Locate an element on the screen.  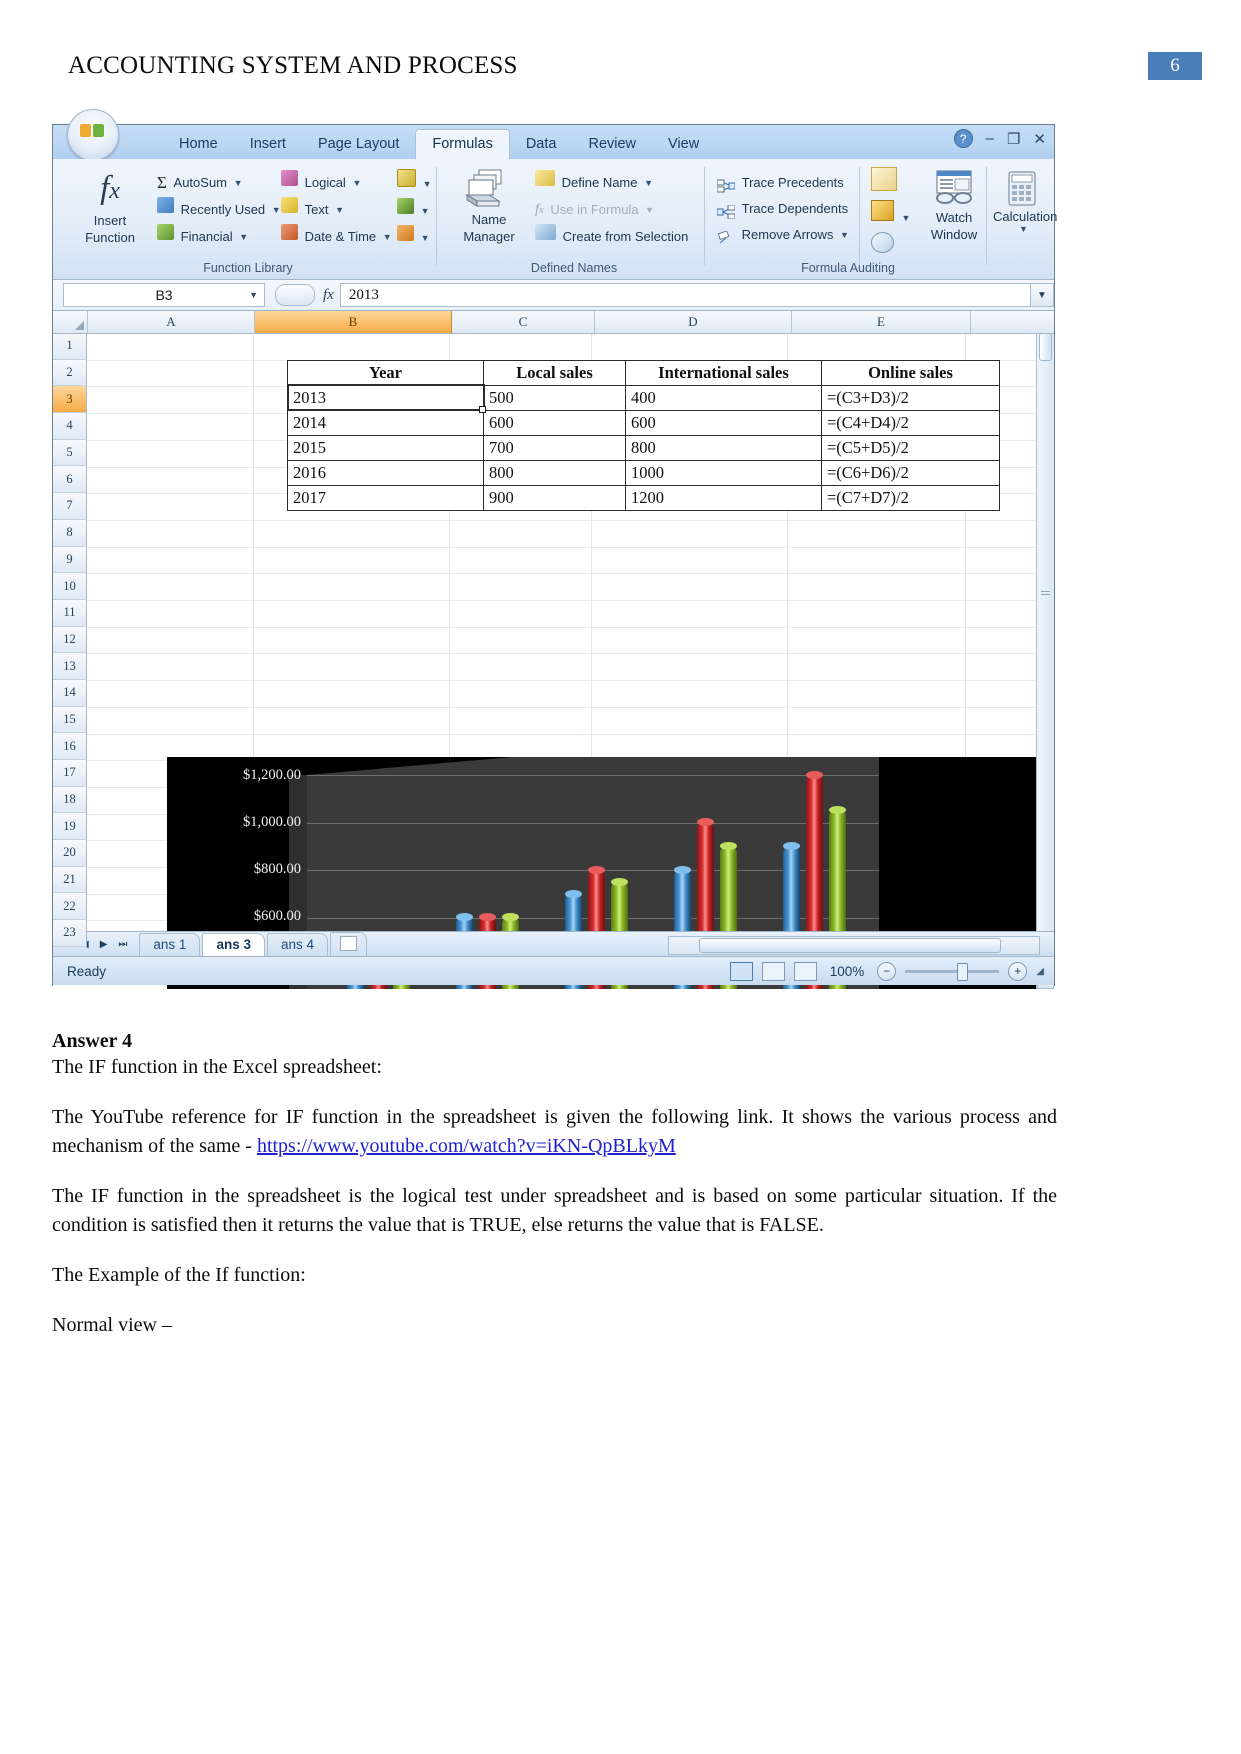
next-sheet-icon: ▶ is located at coordinates (104, 944).